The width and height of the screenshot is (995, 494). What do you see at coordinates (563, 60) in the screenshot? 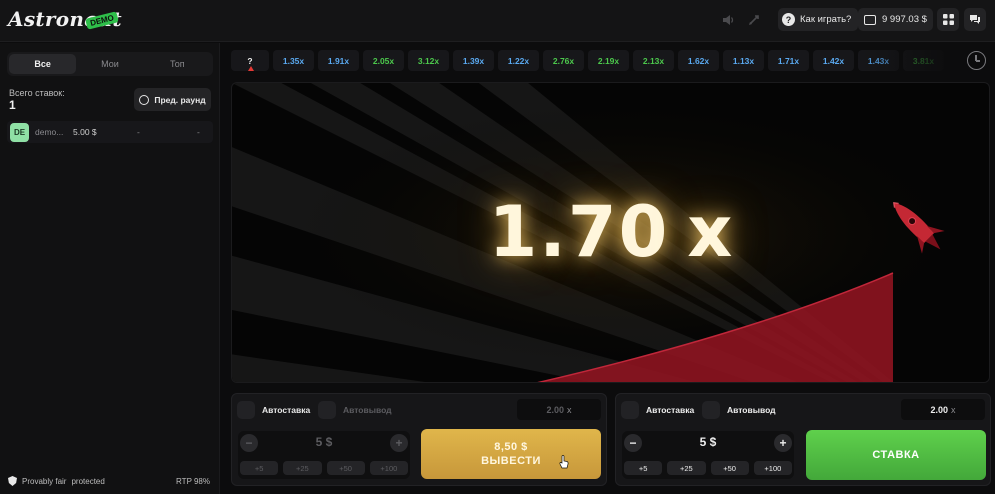
I see `history-item: 2.76x` at bounding box center [563, 60].